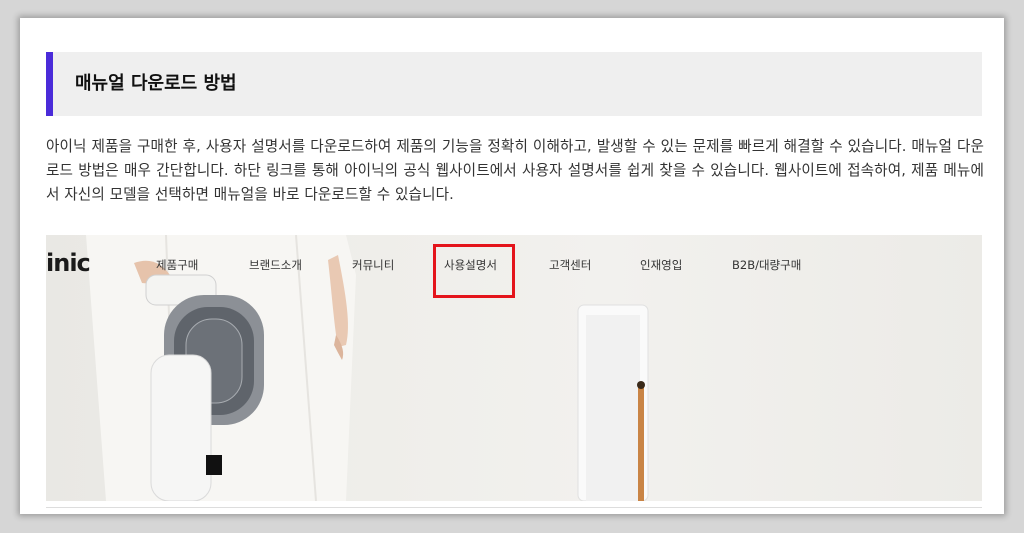  I want to click on divider, so click(514, 507).